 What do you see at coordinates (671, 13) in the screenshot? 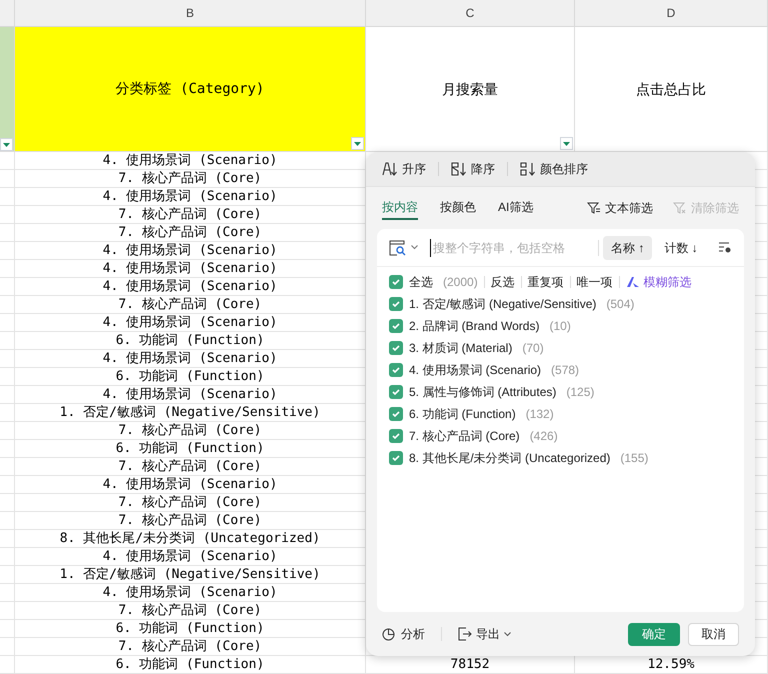
I see `column-header: D` at bounding box center [671, 13].